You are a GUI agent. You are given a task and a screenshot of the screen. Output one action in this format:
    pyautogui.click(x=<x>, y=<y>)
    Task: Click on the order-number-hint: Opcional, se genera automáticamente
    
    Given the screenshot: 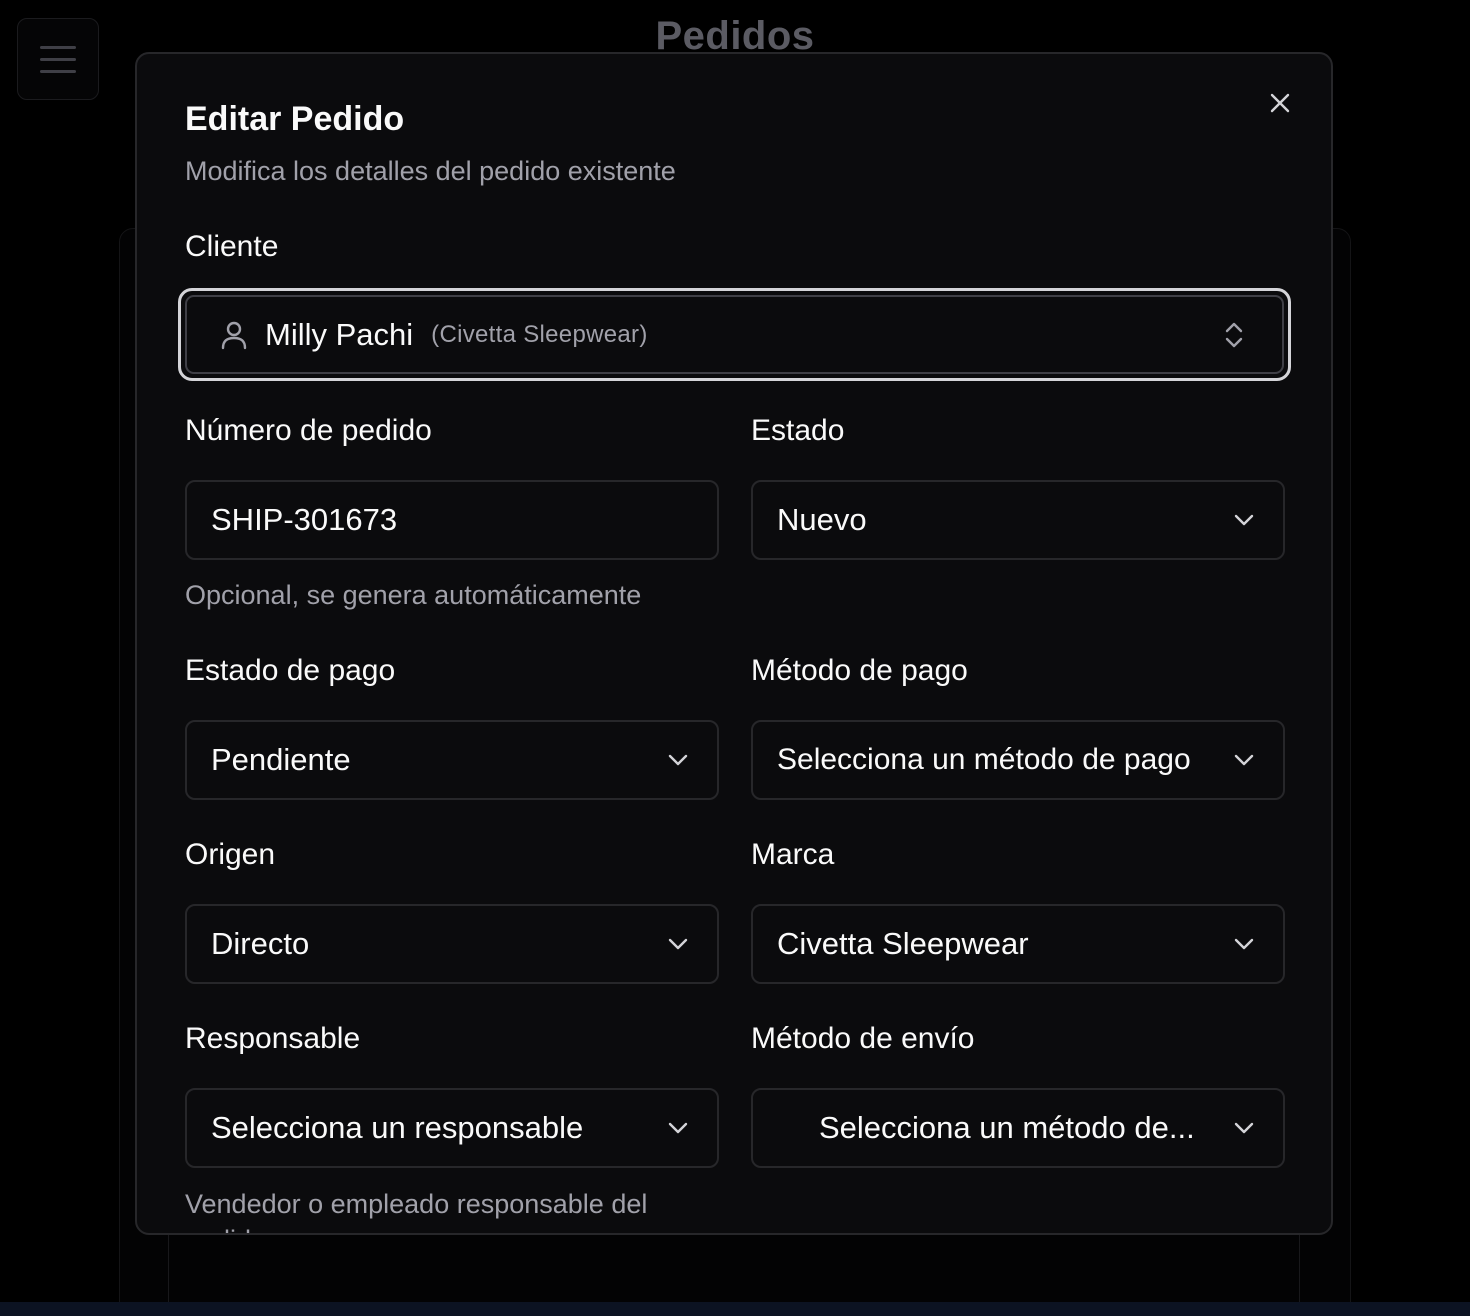 What is the action you would take?
    pyautogui.click(x=413, y=595)
    